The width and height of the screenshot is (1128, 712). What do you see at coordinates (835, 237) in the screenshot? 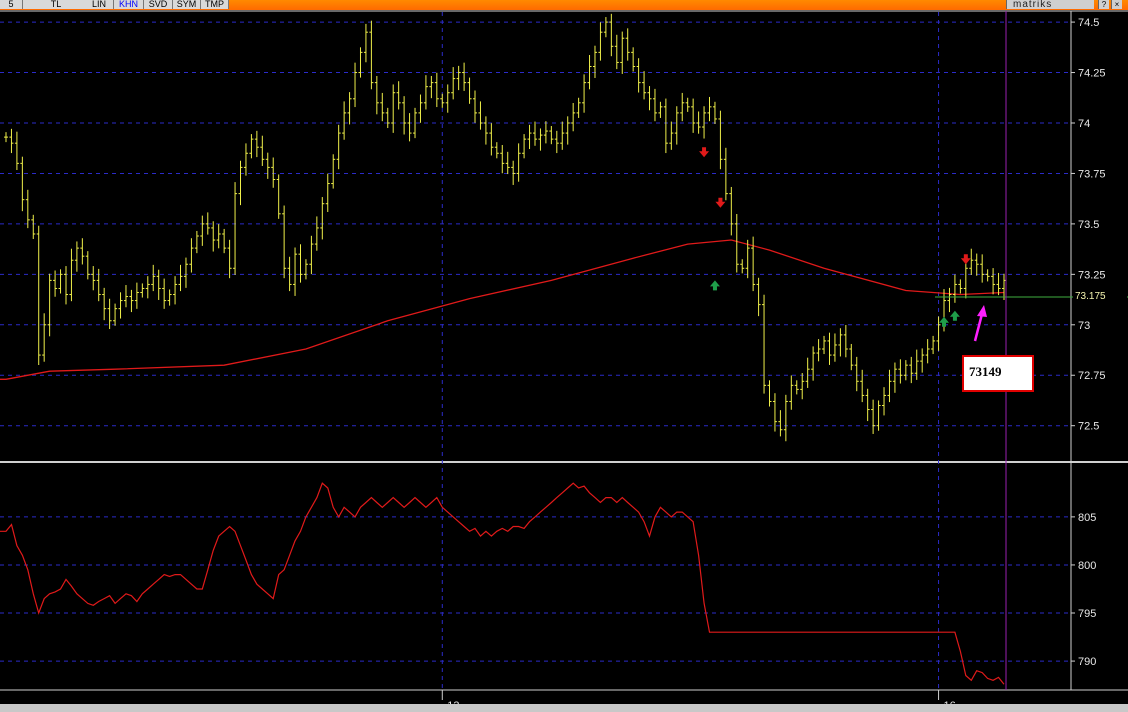
I see `signal-arrows-layer` at bounding box center [835, 237].